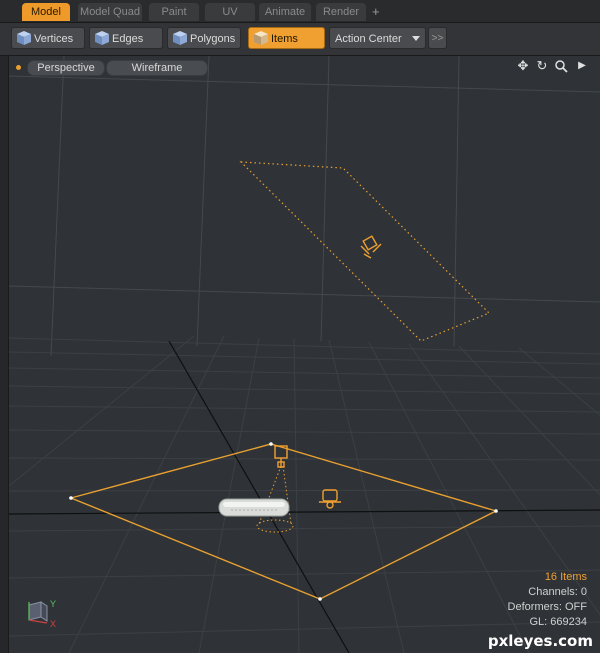  I want to click on polygons-button: Polygons, so click(204, 38).